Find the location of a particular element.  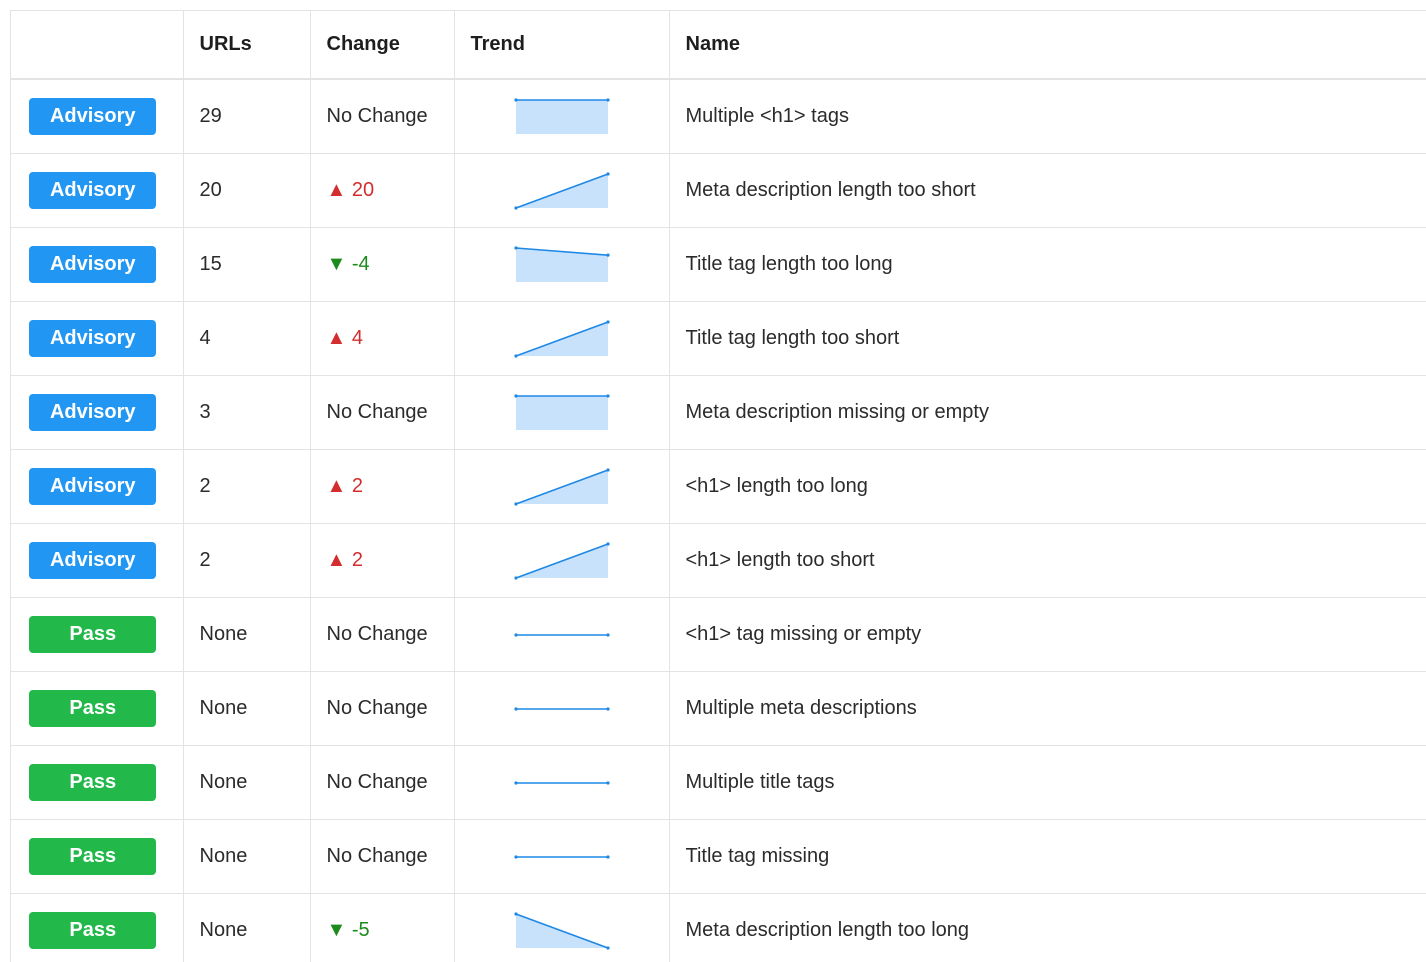

change-value: ▲ 4 is located at coordinates (382, 338).